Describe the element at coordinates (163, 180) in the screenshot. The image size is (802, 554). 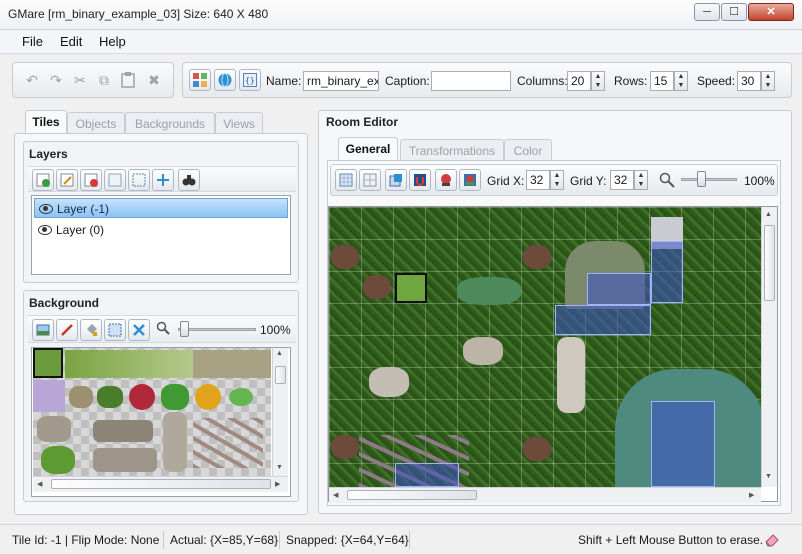
I see `move-layer-icon` at that location.